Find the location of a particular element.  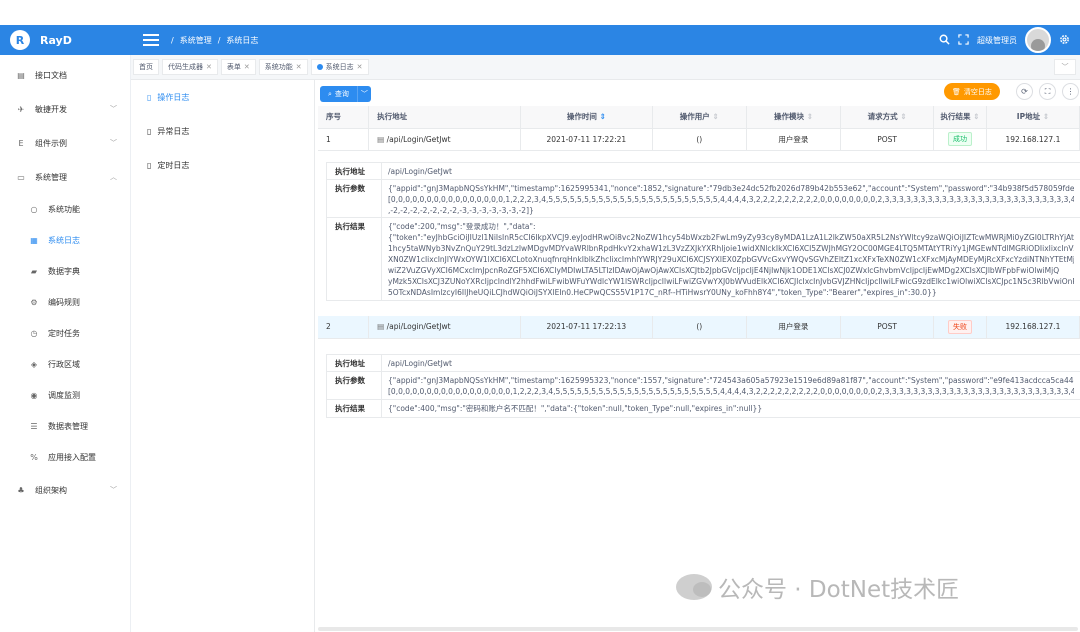

sidebar-sub-data-tables: ☰ 数据表管理 is located at coordinates (65, 426).